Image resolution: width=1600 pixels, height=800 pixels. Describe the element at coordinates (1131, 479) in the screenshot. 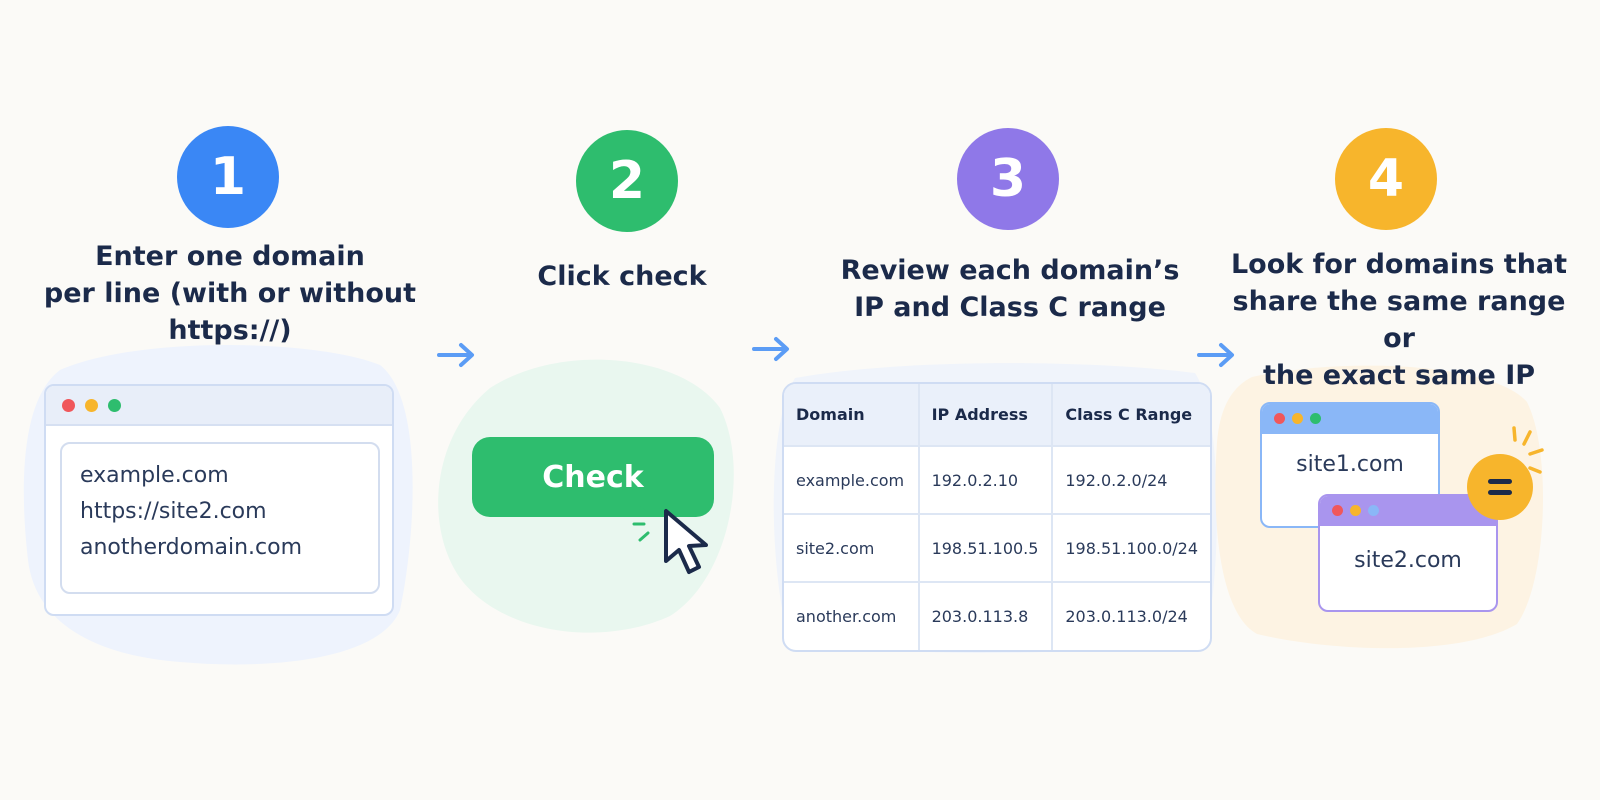

I see `table-cell: 192.0.2.0/24` at that location.